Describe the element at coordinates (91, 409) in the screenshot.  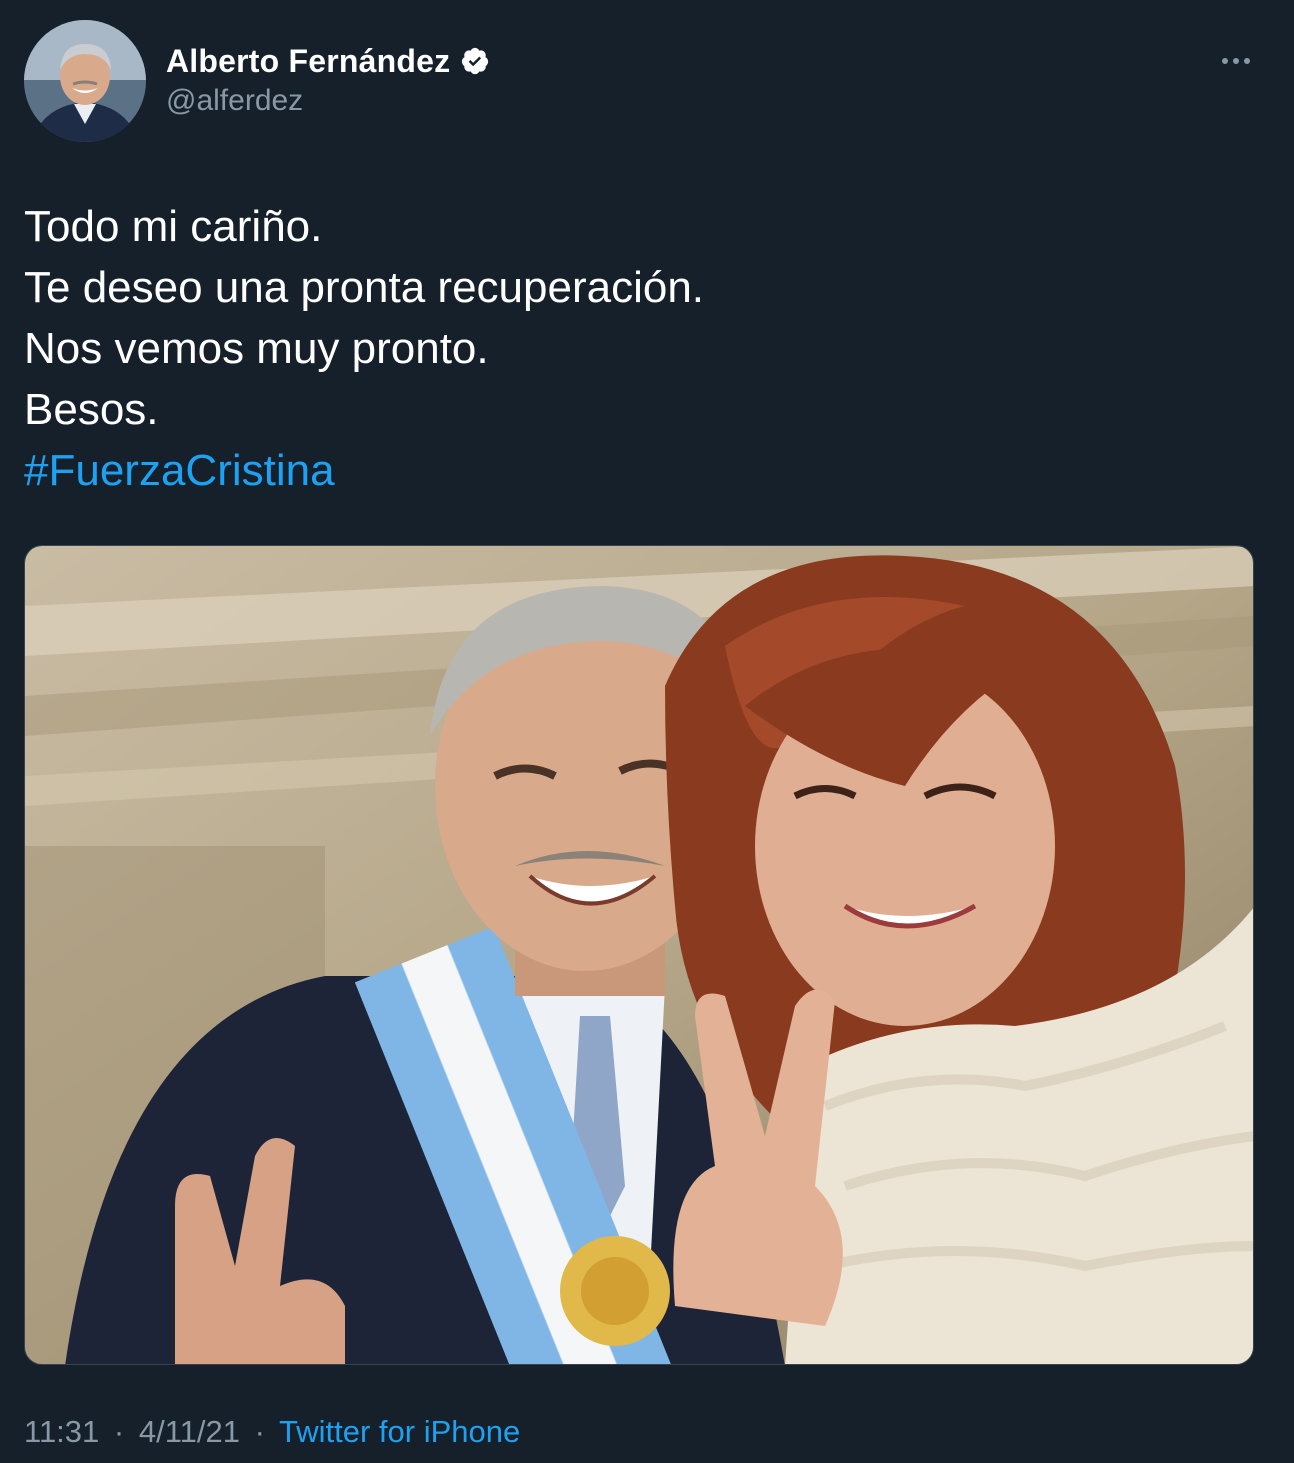
I see `tweet-text-line: Besos.` at that location.